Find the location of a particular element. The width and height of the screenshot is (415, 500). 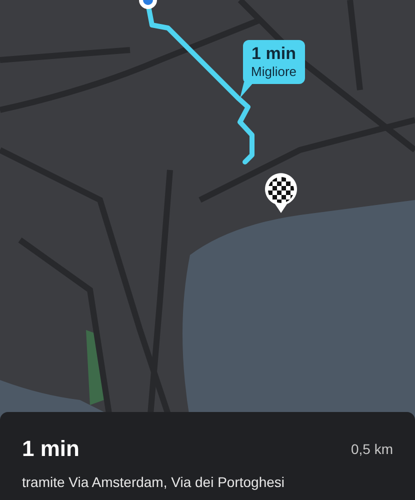

route-via-text: tramite Via Amsterdam, Via dei Portoghesi is located at coordinates (154, 482).